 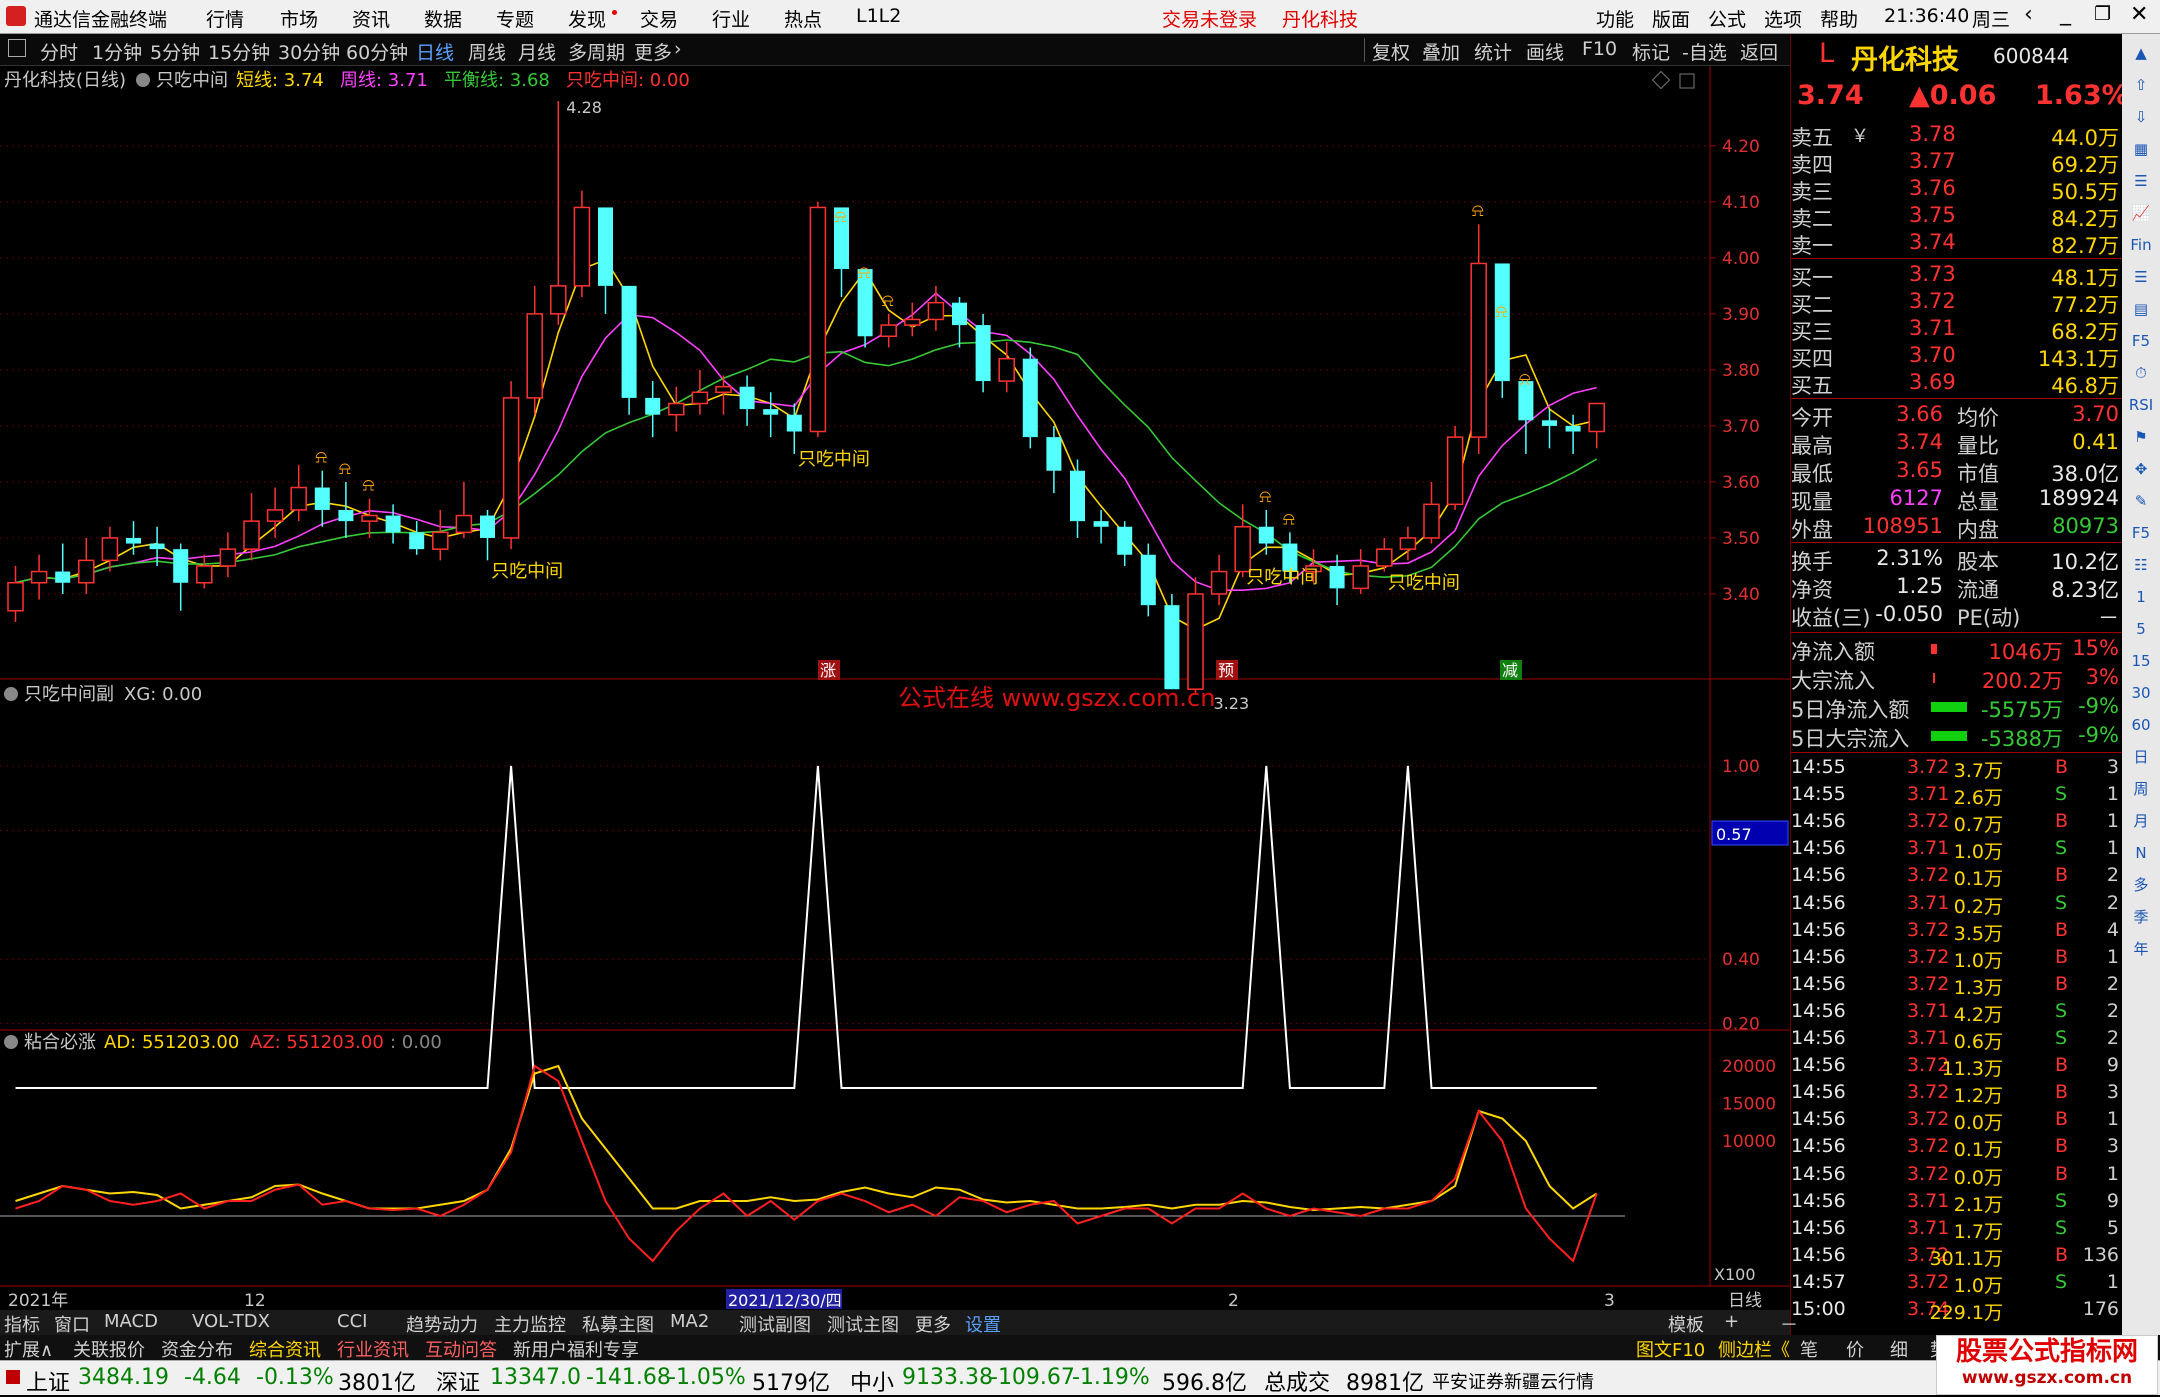 I want to click on side-tool-icon: 60, so click(x=2141, y=725).